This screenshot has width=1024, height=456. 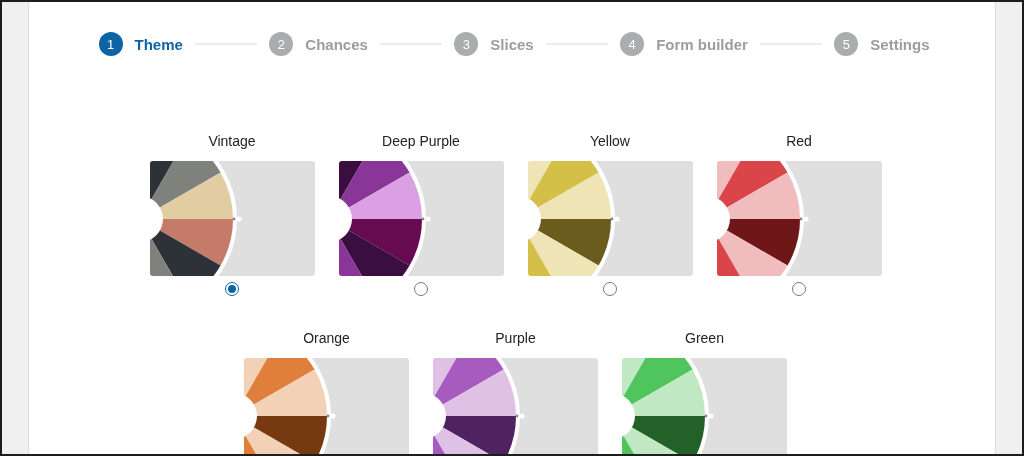 What do you see at coordinates (610, 141) in the screenshot?
I see `theme-name: Yellow` at bounding box center [610, 141].